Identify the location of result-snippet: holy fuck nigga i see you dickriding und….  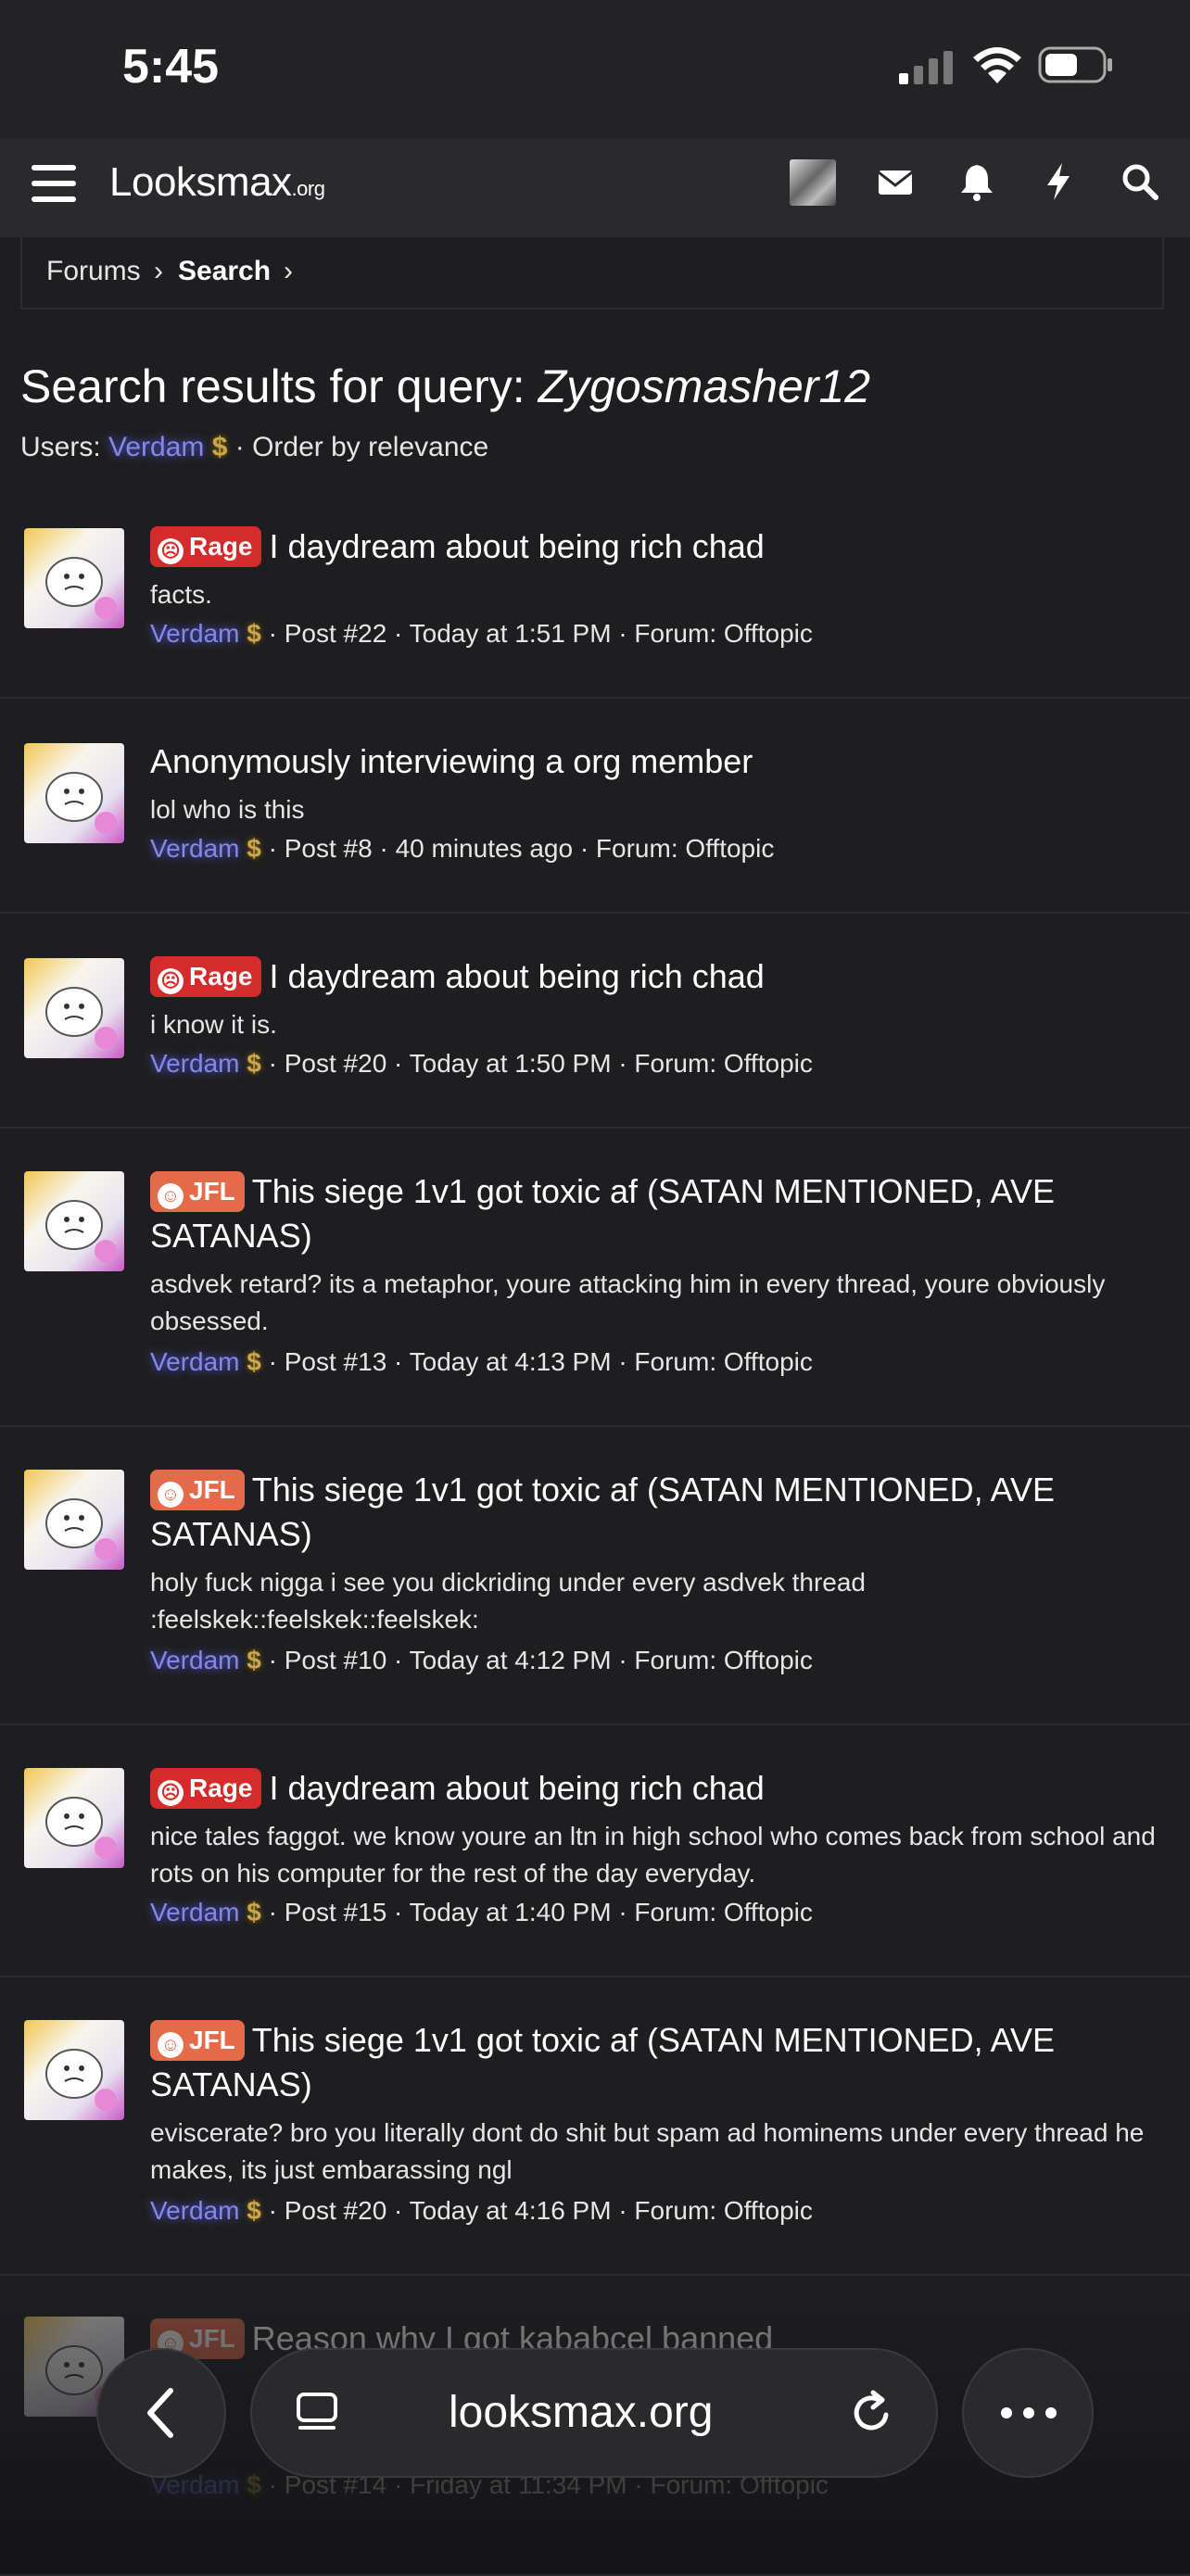
(508, 1601).